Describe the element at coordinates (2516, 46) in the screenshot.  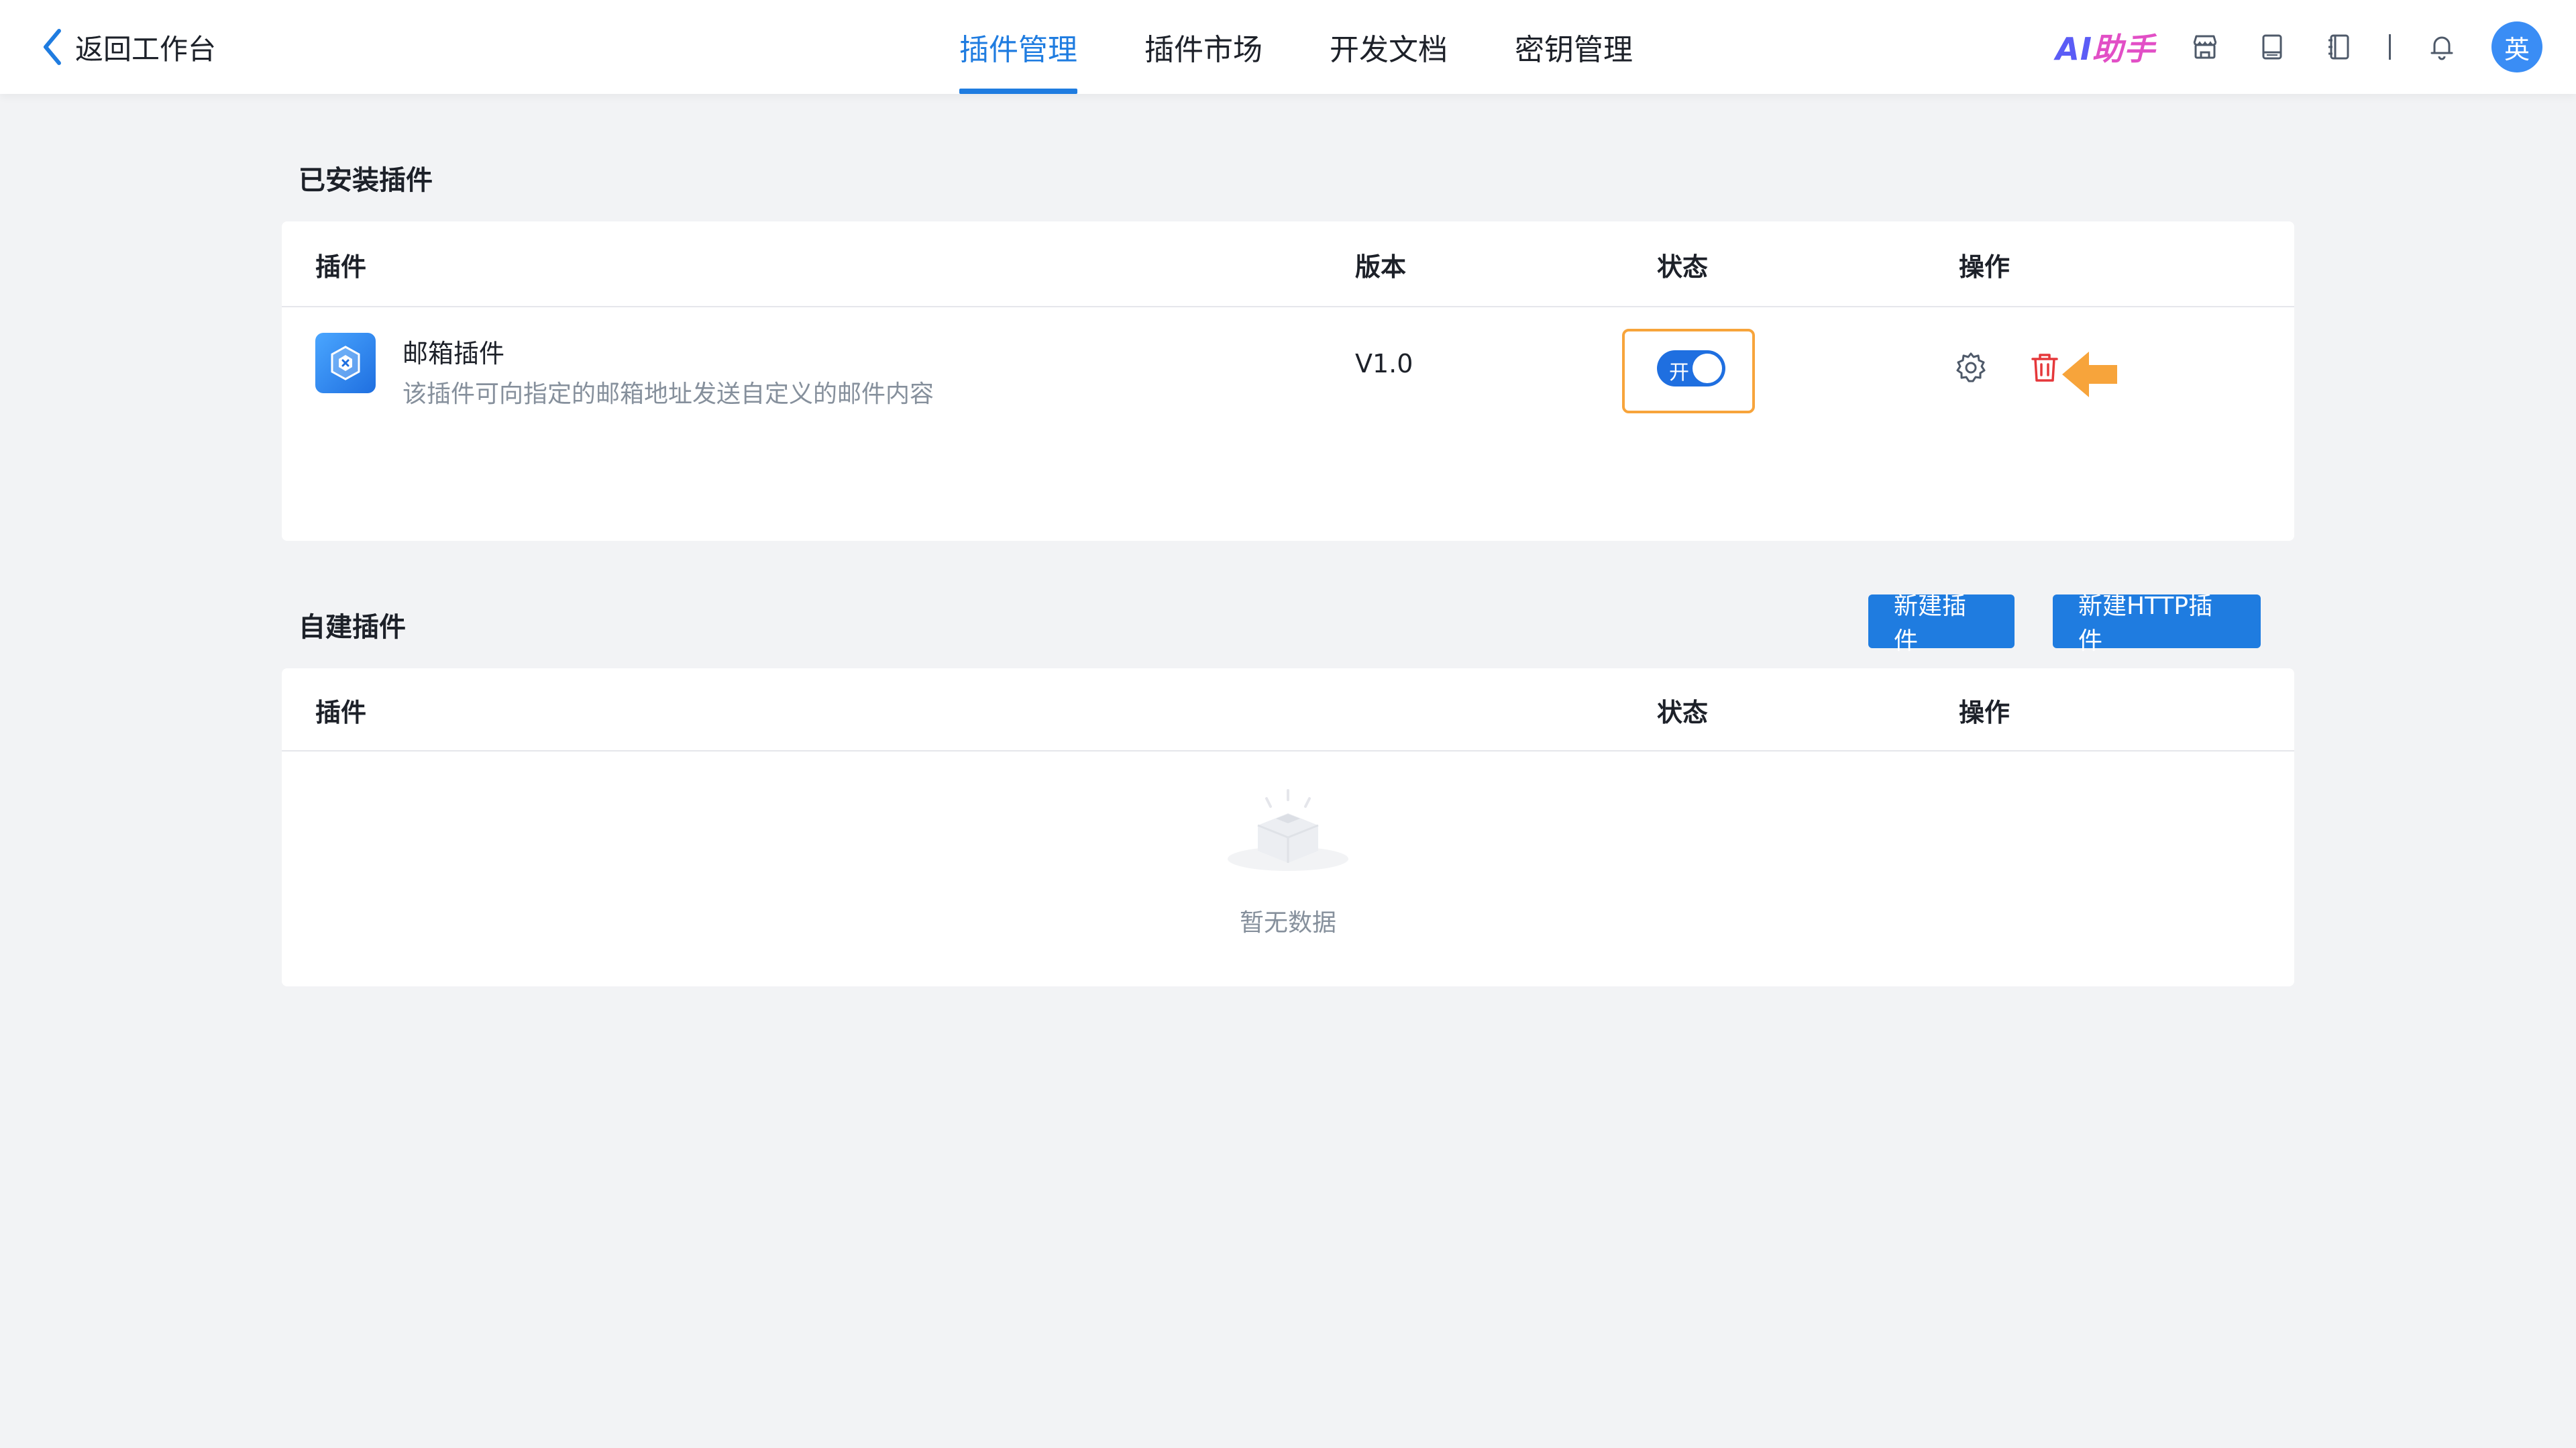
I see `user-avatar: 英` at that location.